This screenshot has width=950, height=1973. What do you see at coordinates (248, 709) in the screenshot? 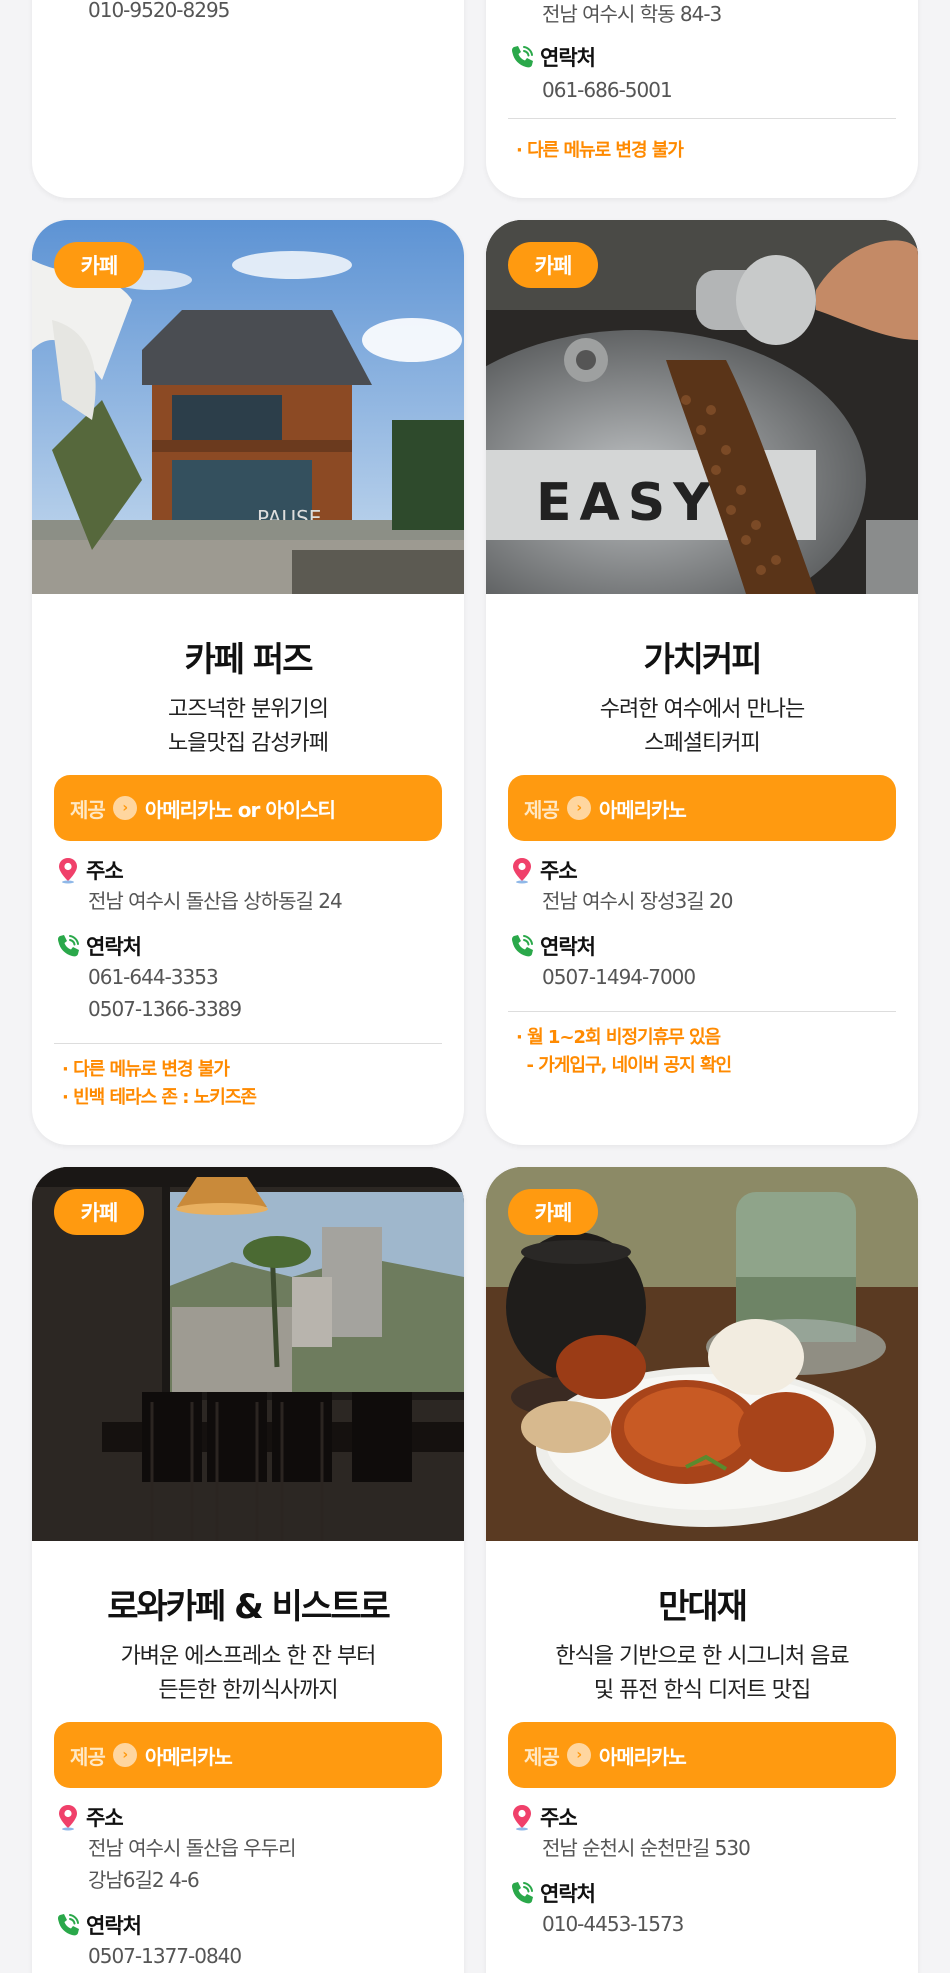
I see `description-line: 고즈넉한 분위기의` at bounding box center [248, 709].